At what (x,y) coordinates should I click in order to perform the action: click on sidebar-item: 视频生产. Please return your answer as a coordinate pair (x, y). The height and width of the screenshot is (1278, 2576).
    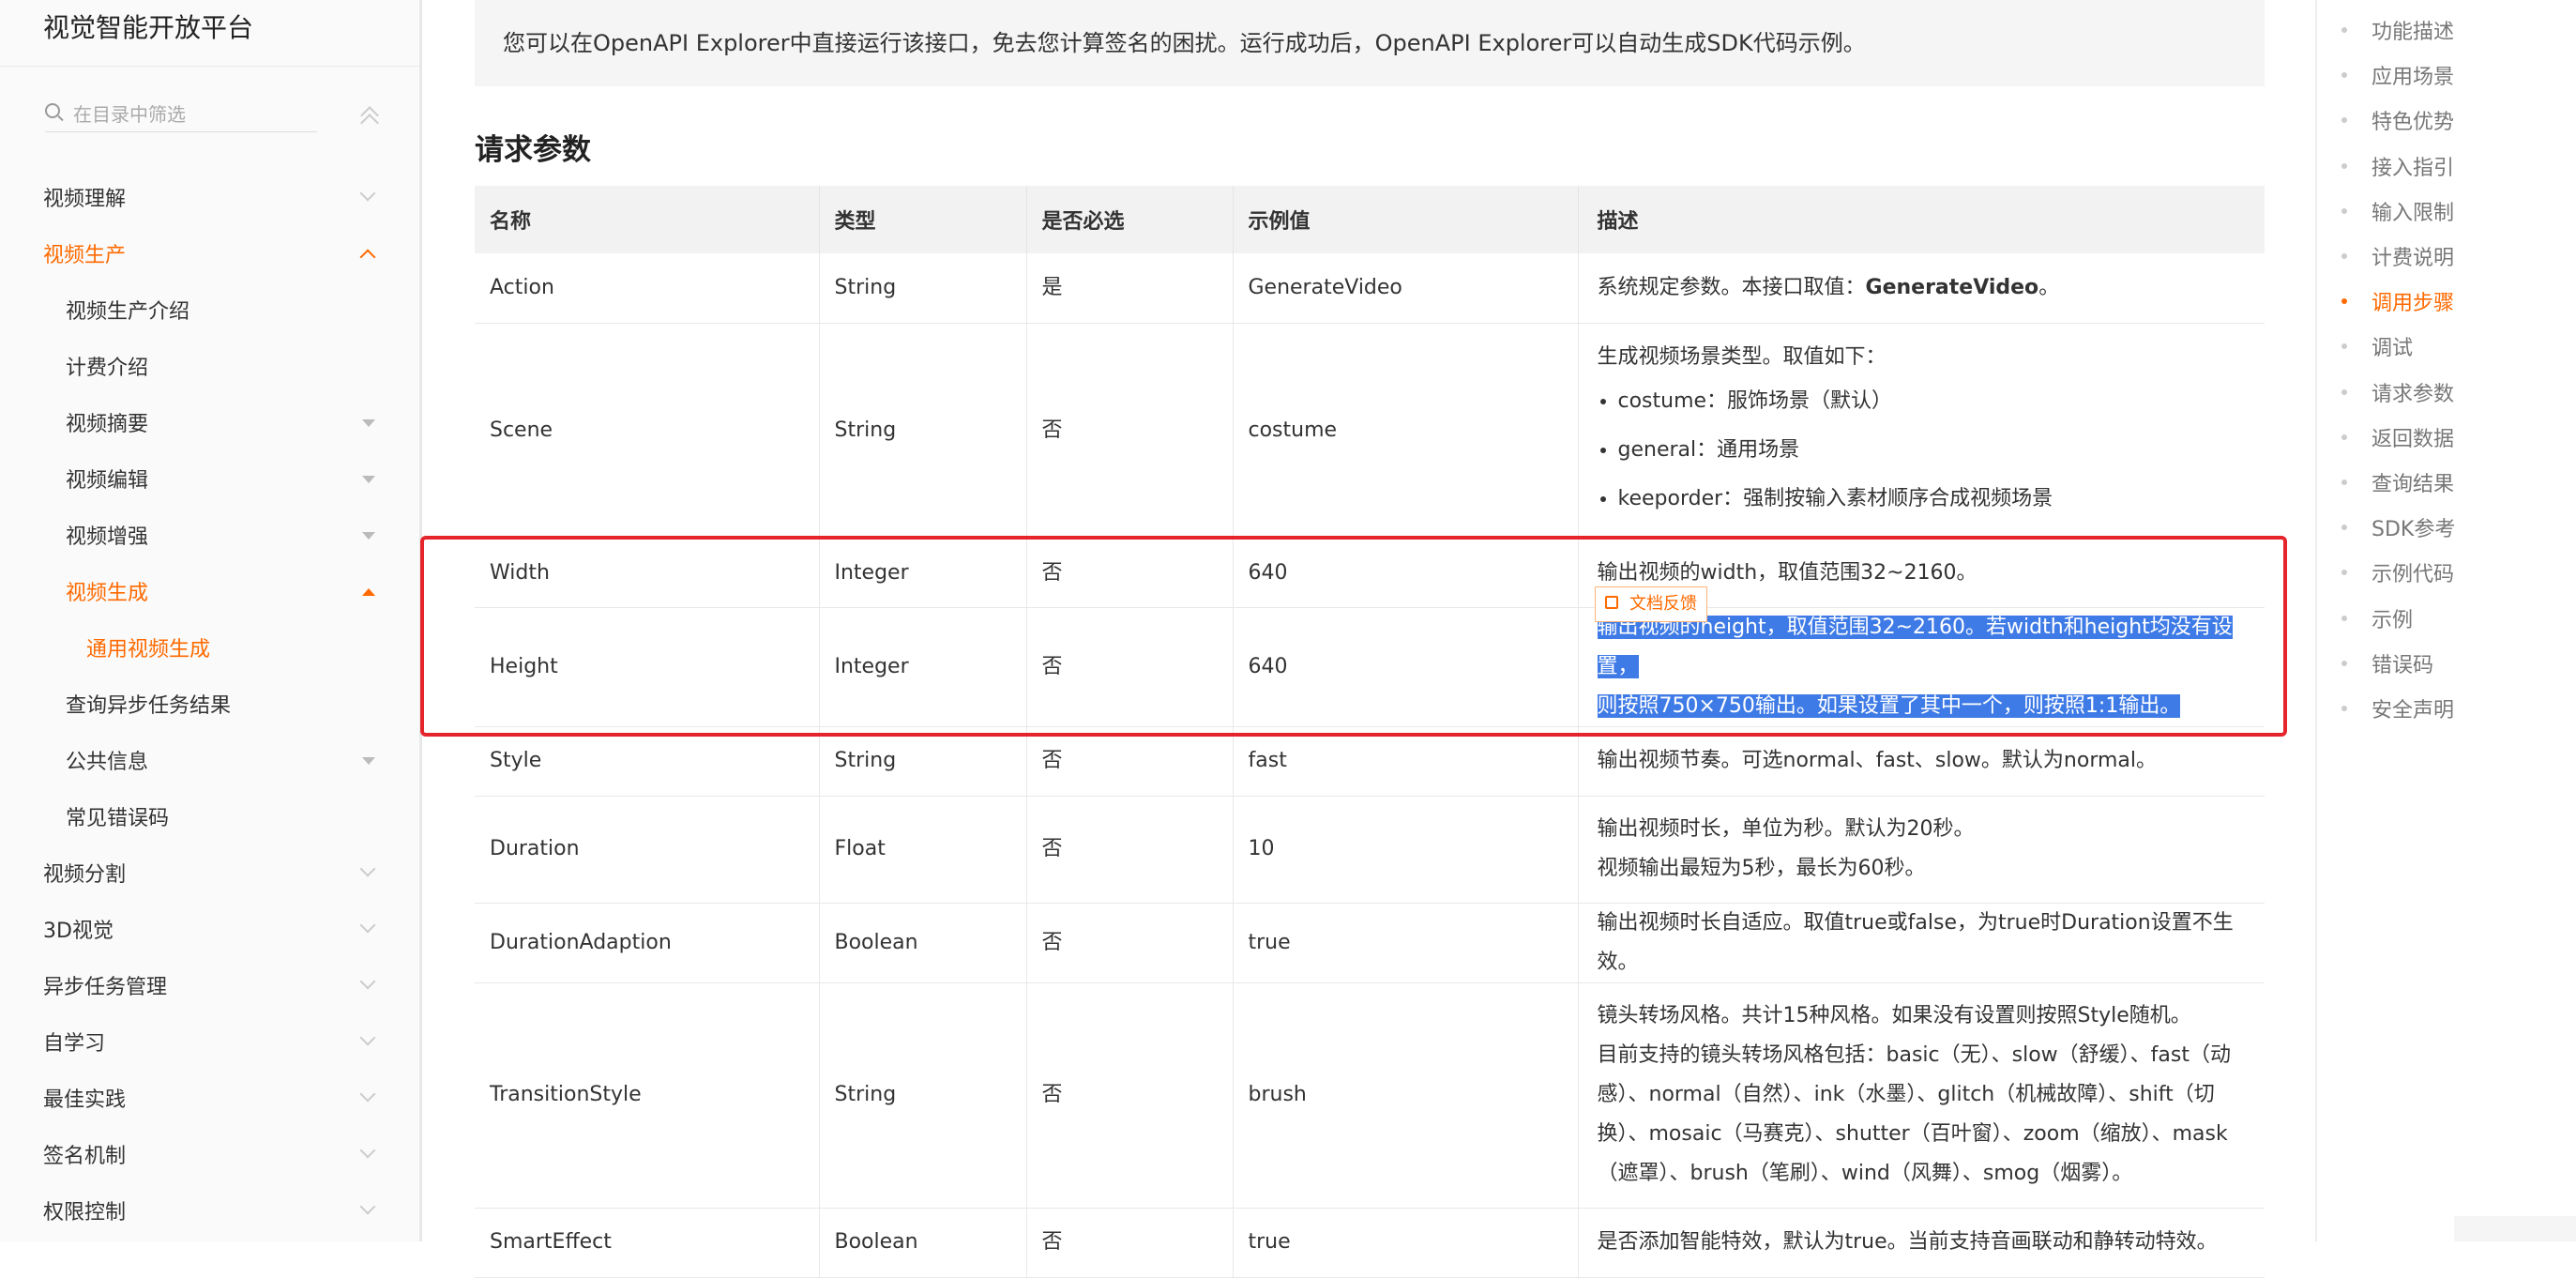
    Looking at the image, I should click on (84, 253).